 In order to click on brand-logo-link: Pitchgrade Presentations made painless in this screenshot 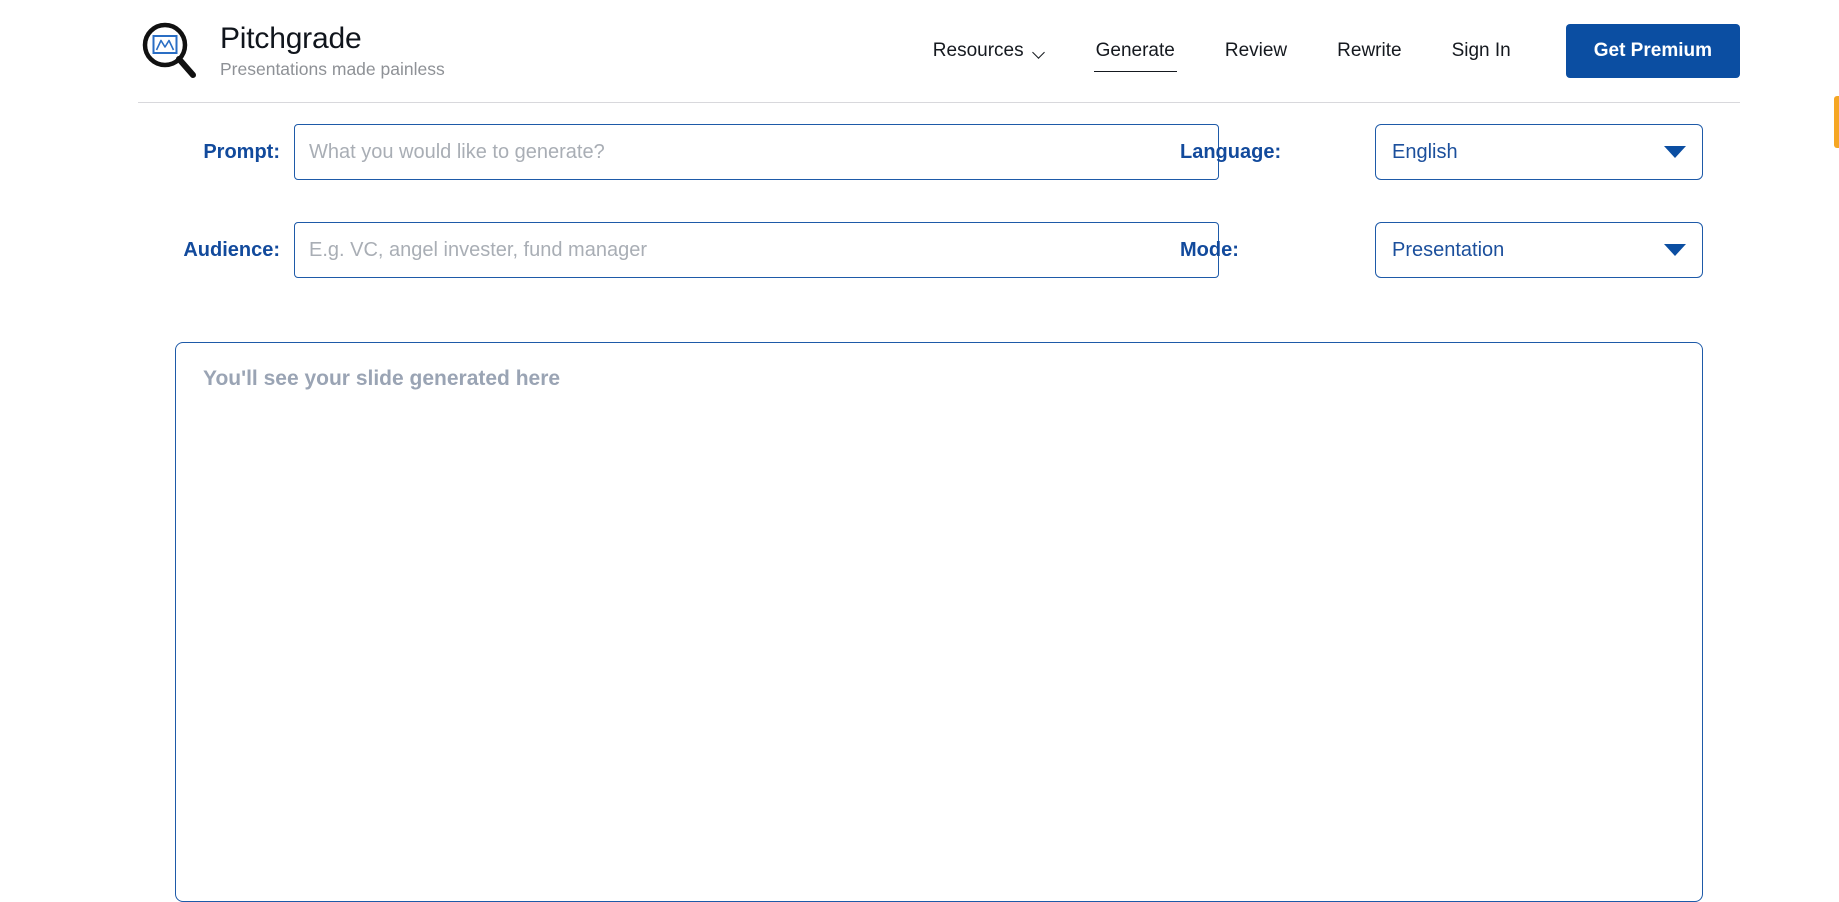, I will do `click(291, 51)`.